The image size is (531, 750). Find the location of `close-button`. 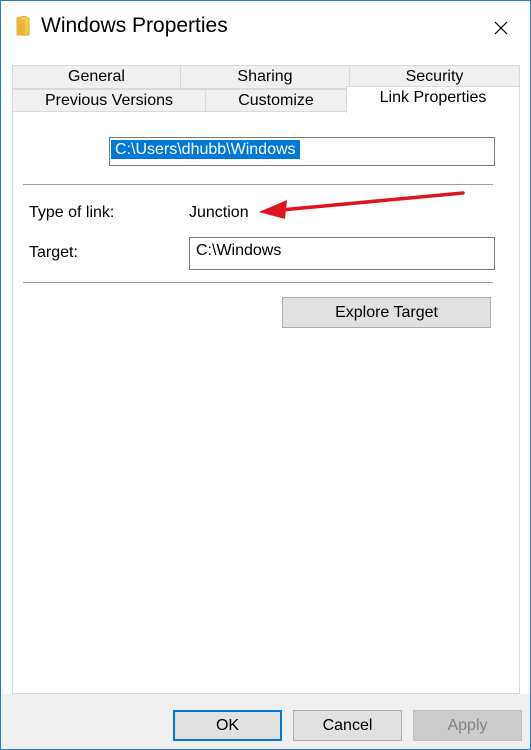

close-button is located at coordinates (501, 28).